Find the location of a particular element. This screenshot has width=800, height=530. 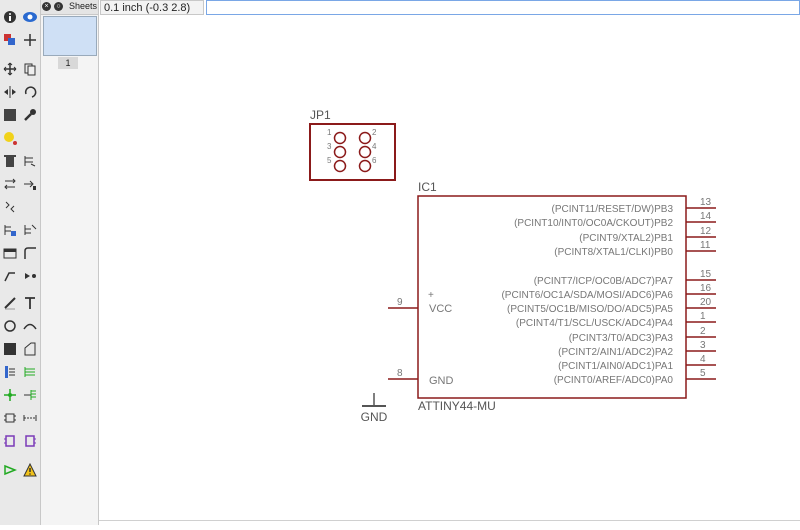

pin-label: (PCINT10/INT0/OC0A/CKOUT)PB2 is located at coordinates (593, 223).